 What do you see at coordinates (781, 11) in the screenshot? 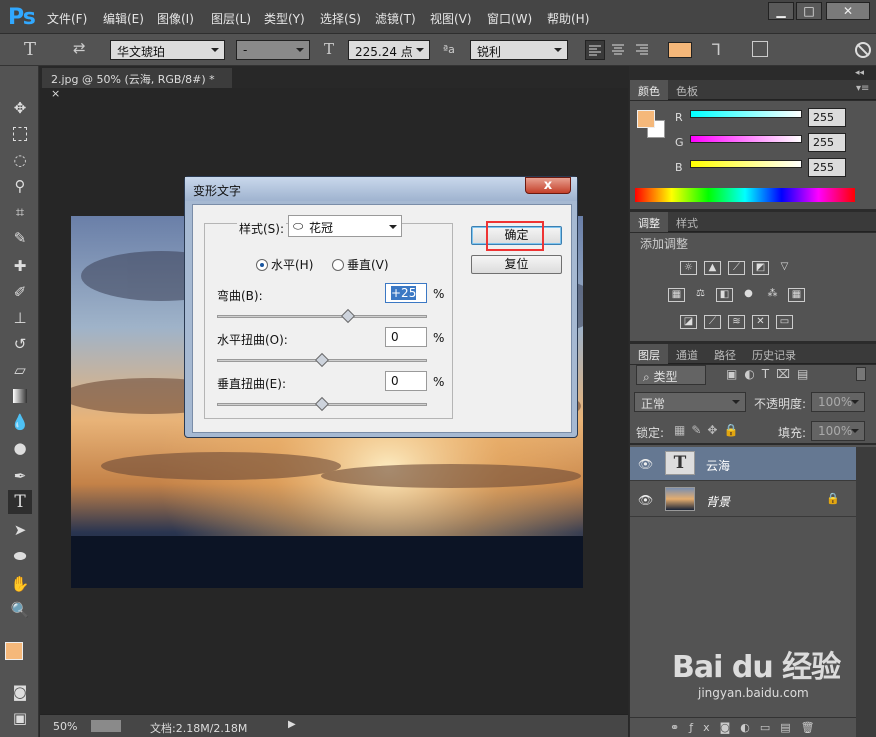
I see `minimize-button: ▁` at bounding box center [781, 11].